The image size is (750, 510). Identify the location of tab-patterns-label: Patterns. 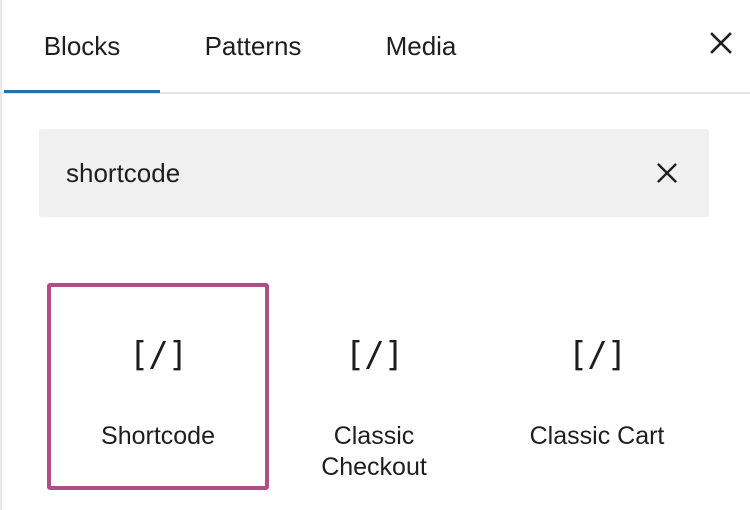
(253, 45).